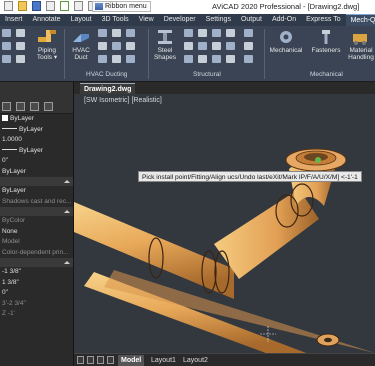 The height and width of the screenshot is (366, 375). What do you see at coordinates (14, 20) in the screenshot?
I see `tab-insert: Insert` at bounding box center [14, 20].